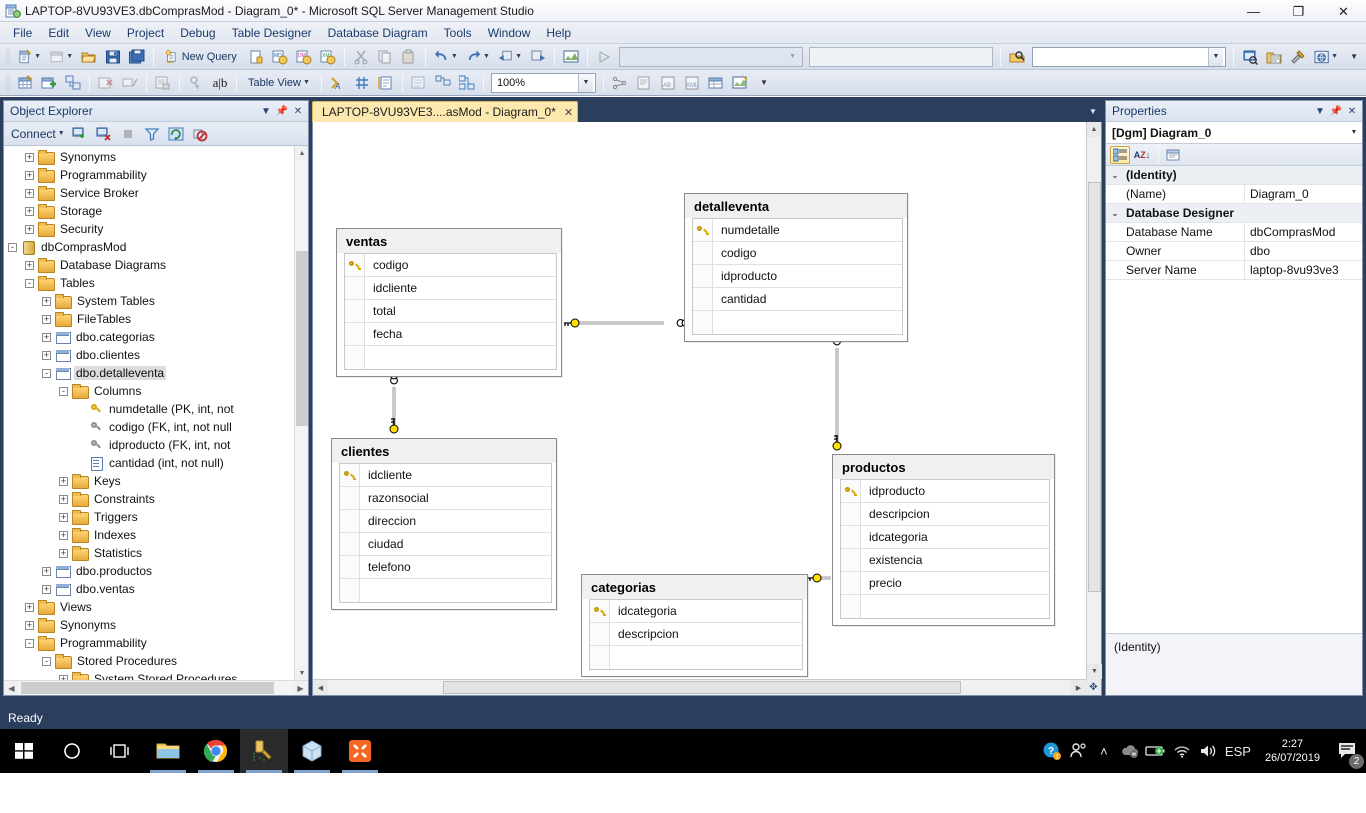  What do you see at coordinates (1348, 751) in the screenshot?
I see `action-center-button: 2` at bounding box center [1348, 751].